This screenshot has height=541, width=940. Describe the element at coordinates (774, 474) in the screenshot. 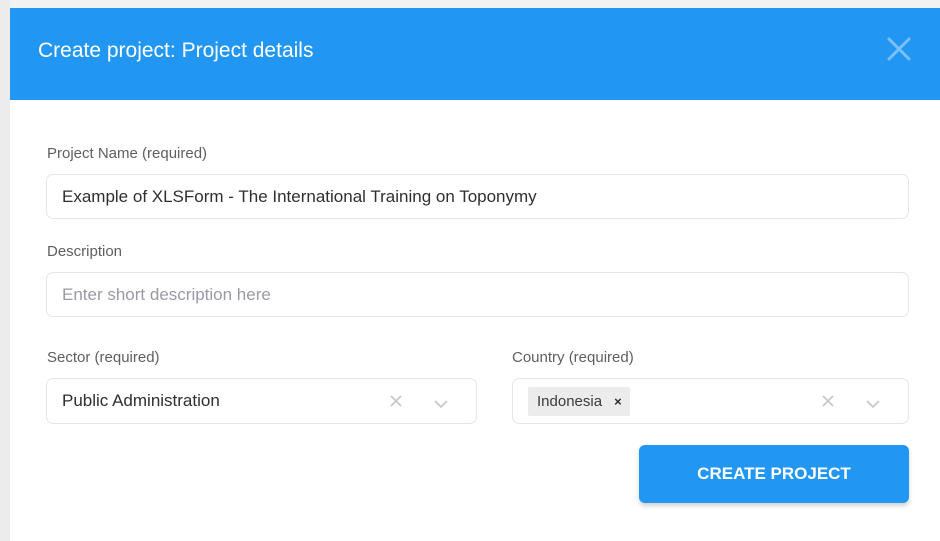

I see `create-project-button: CREATE PROJECT` at that location.